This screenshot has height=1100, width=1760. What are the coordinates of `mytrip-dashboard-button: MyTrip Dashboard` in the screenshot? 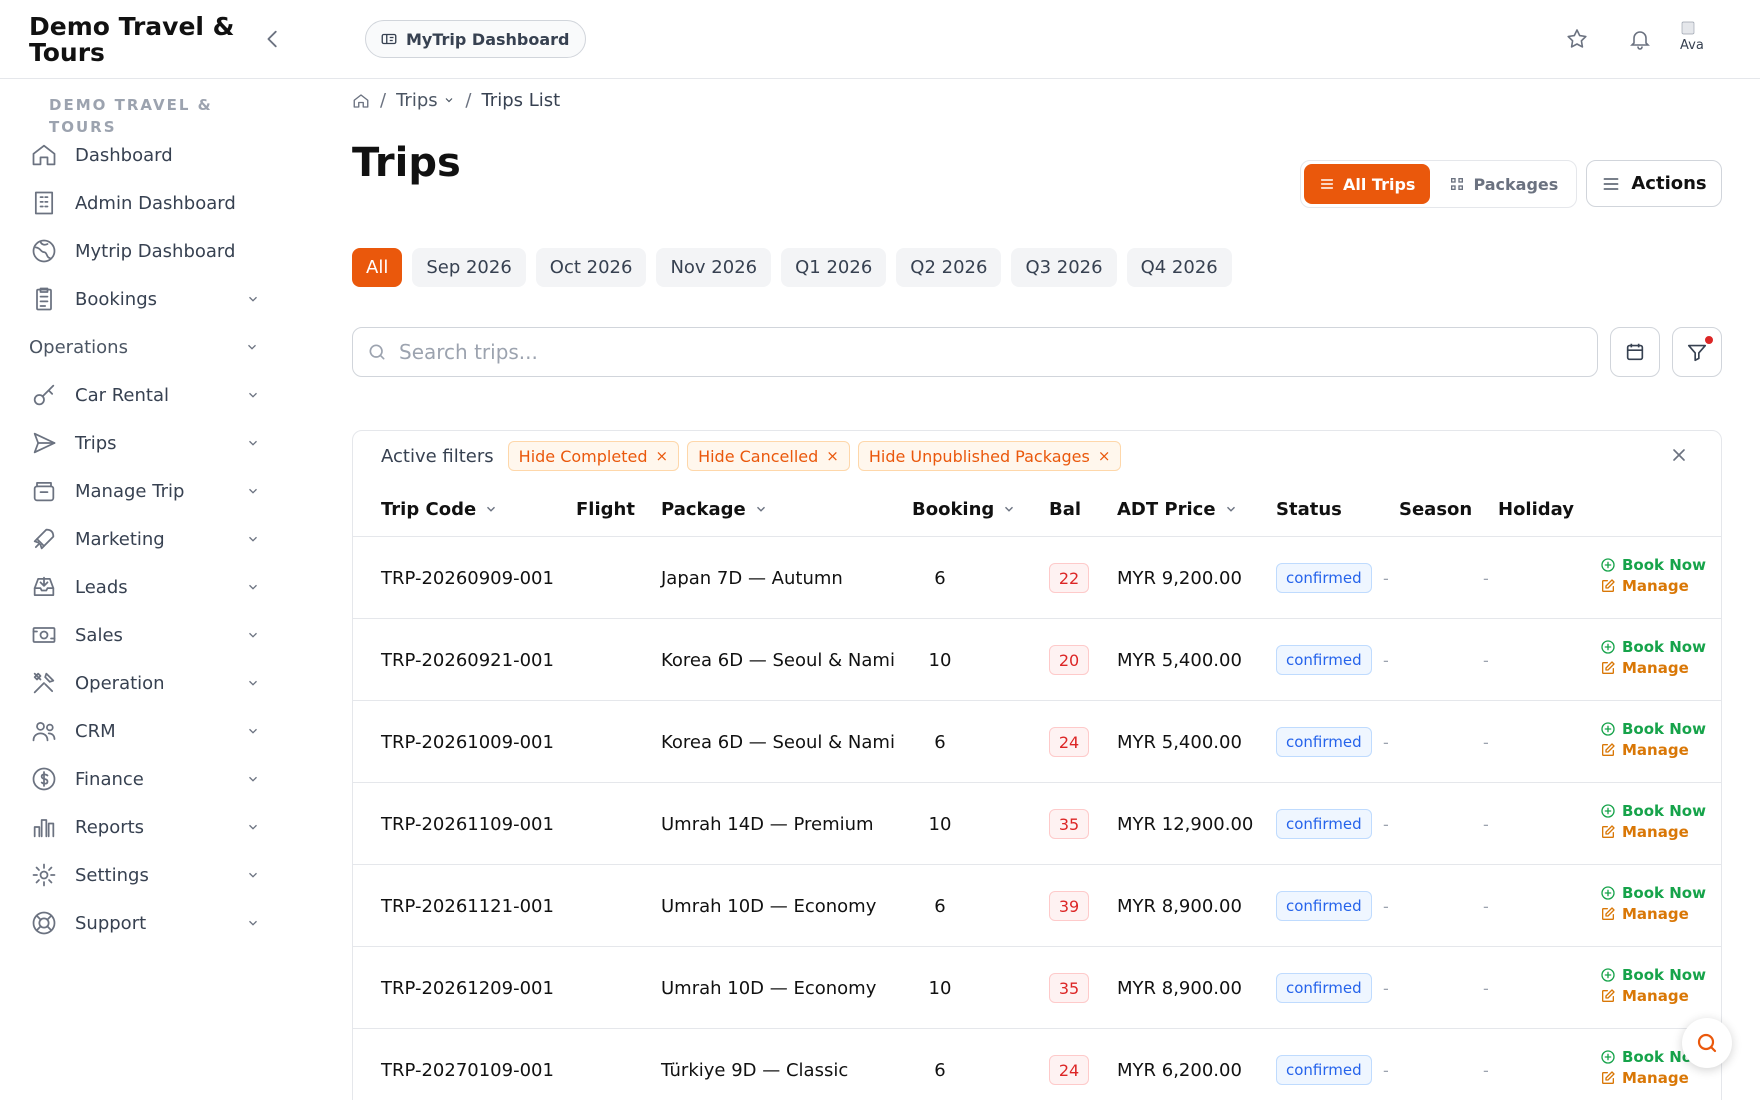 It's located at (476, 39).